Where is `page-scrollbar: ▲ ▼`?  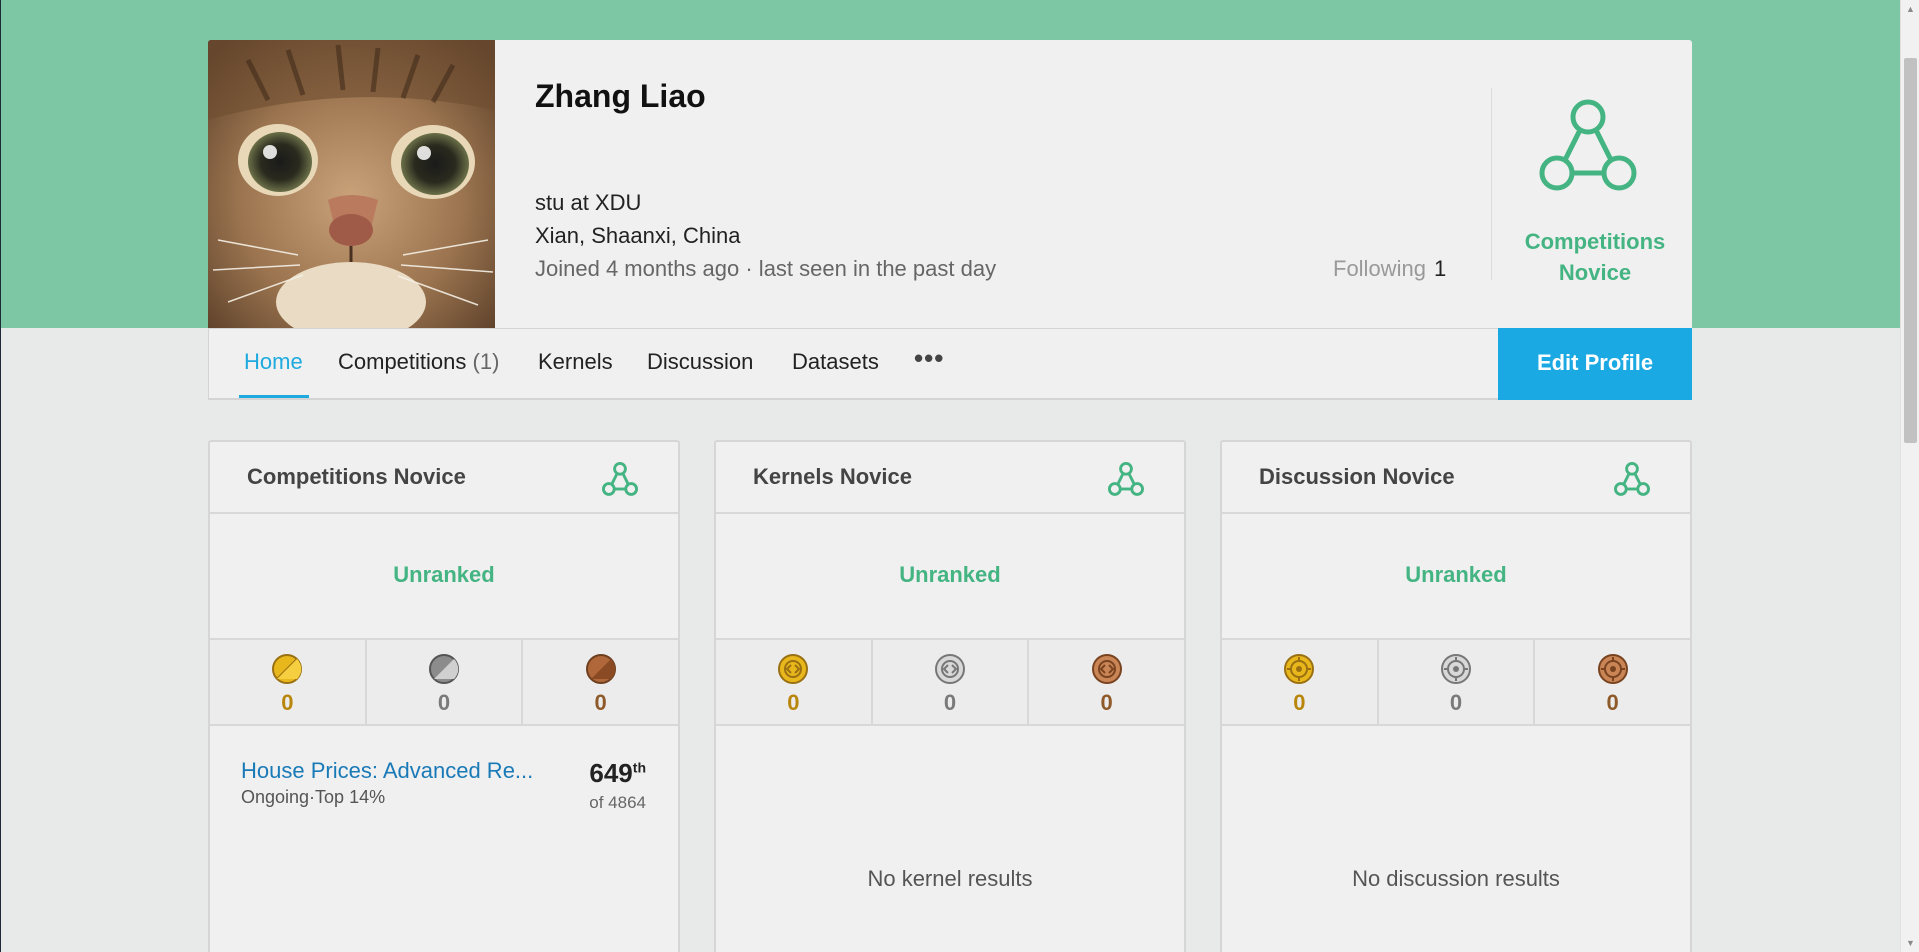 page-scrollbar: ▲ ▼ is located at coordinates (1909, 476).